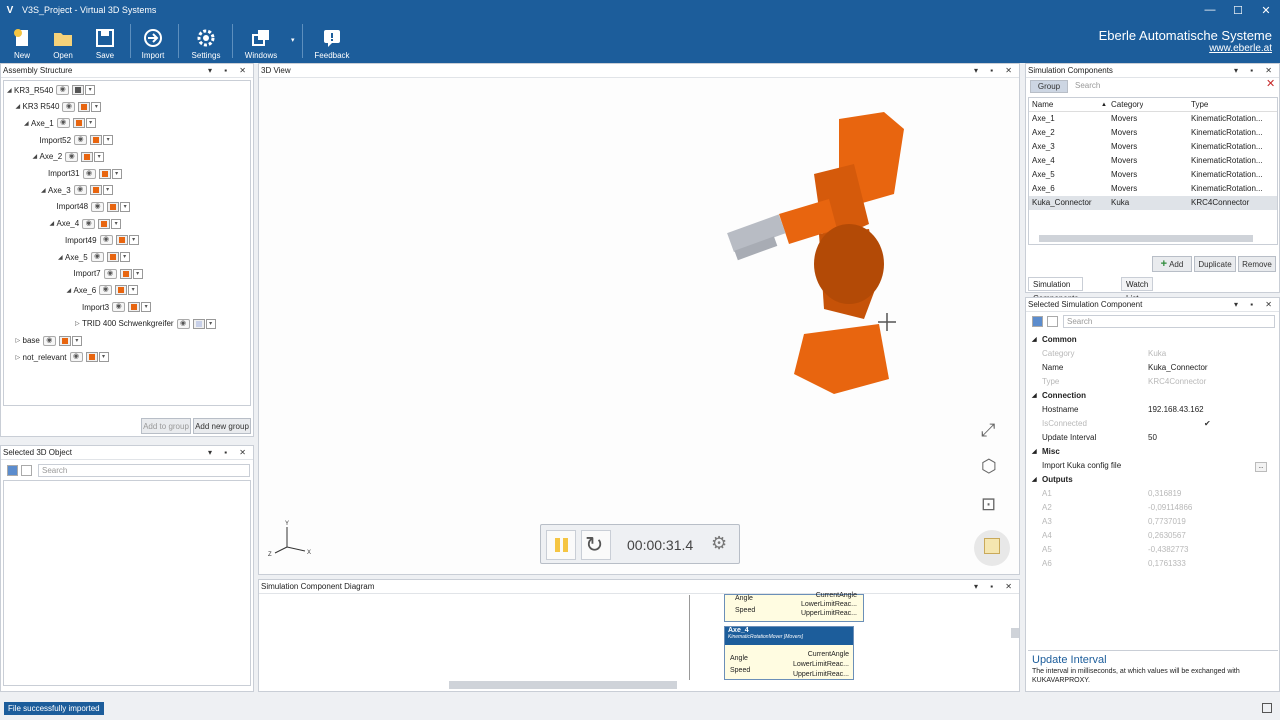  I want to click on tree-node: ◢ Axe_1 ◉ ▾, so click(60, 123).